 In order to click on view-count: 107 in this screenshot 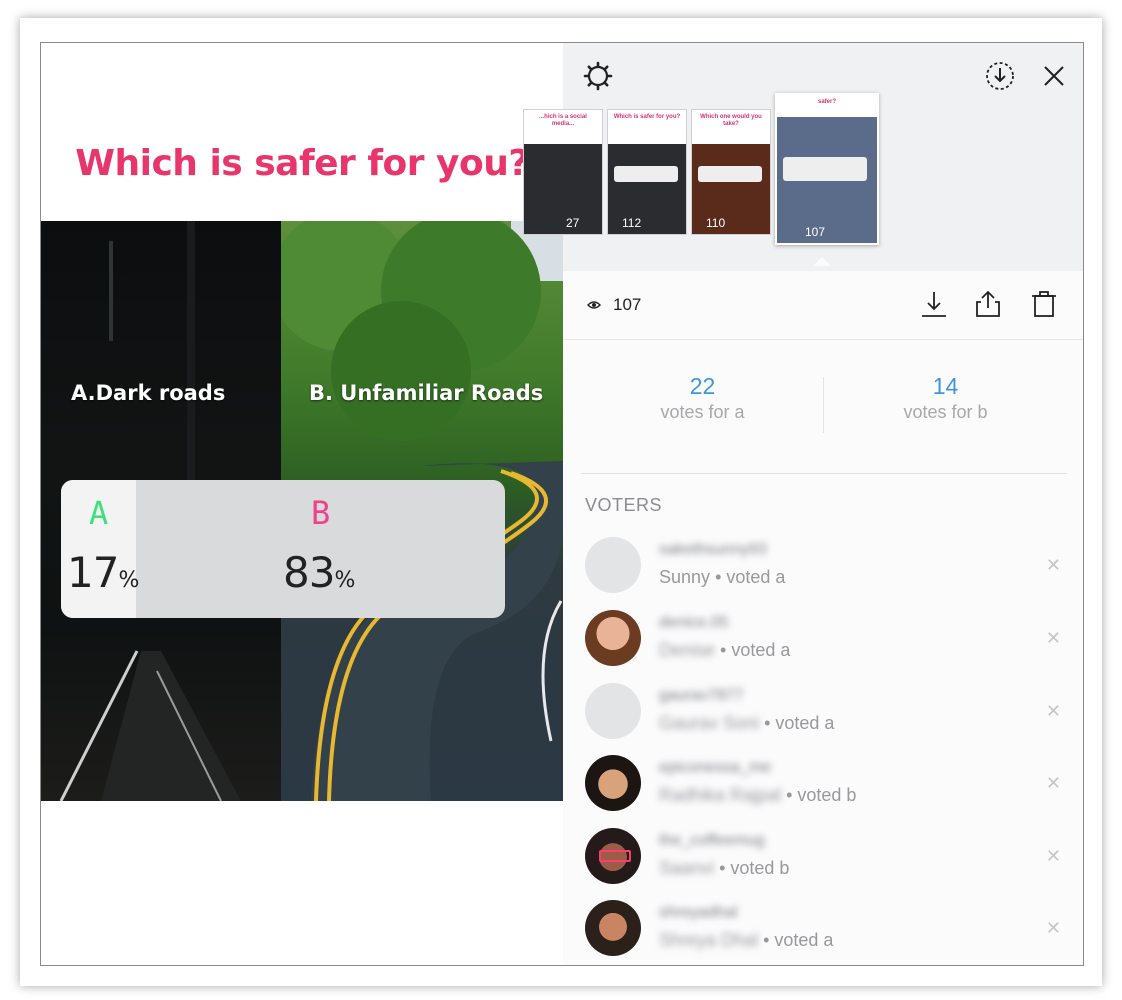, I will do `click(614, 305)`.